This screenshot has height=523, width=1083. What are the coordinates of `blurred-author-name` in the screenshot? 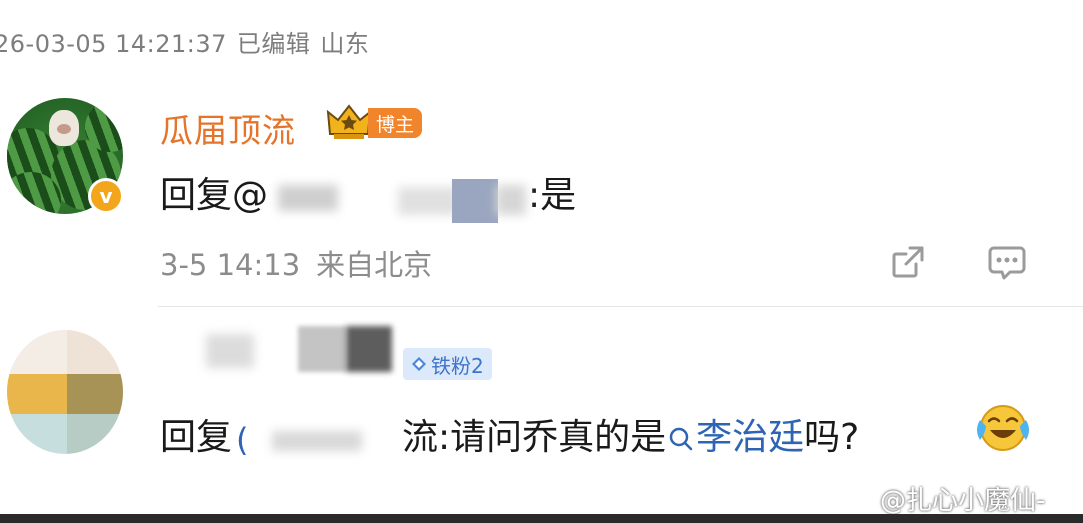 It's located at (300, 349).